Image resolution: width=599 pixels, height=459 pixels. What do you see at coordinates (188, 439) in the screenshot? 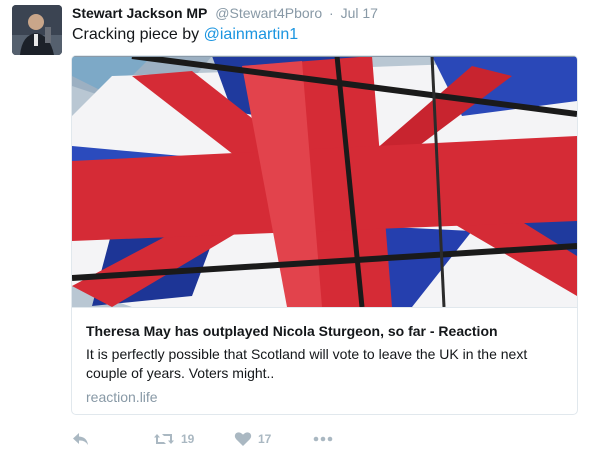
I see `retweet-count: 19` at bounding box center [188, 439].